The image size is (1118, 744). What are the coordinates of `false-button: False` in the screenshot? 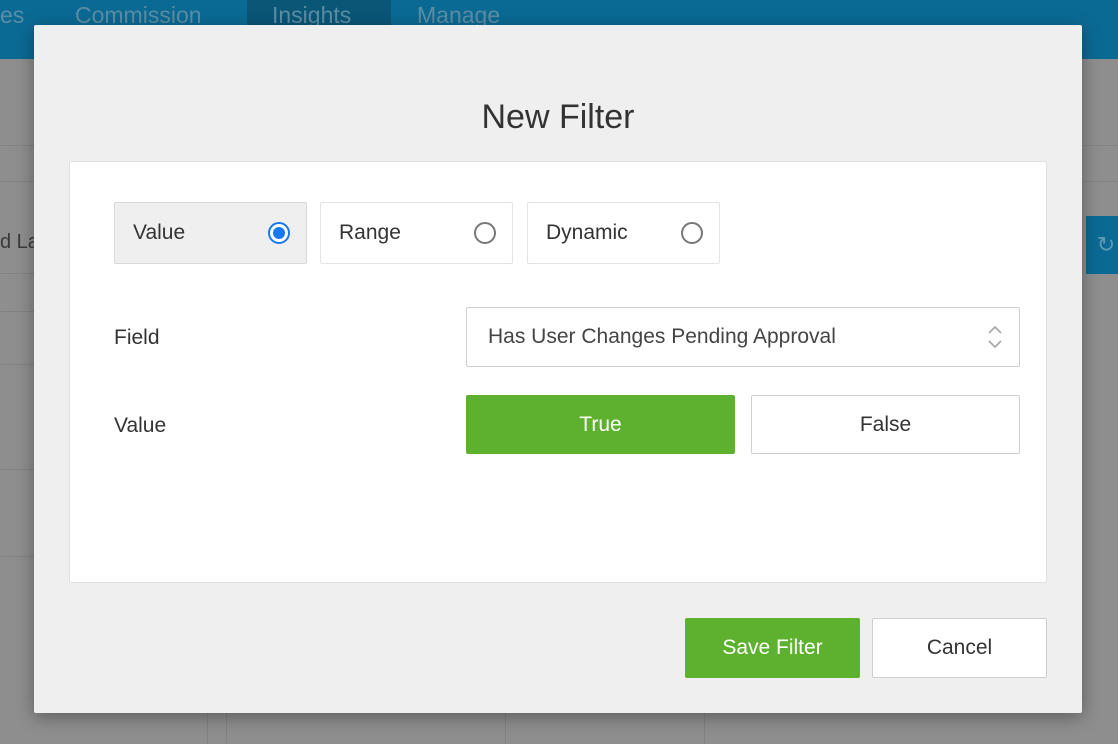 It's located at (885, 424).